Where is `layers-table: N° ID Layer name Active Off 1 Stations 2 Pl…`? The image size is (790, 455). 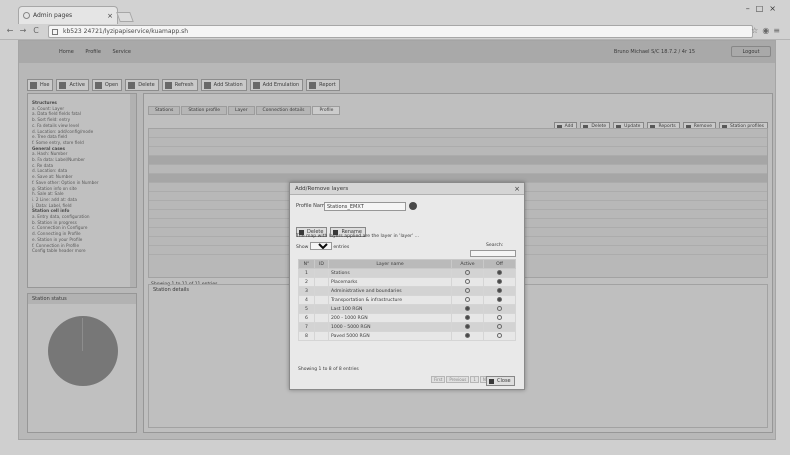 layers-table: N° ID Layer name Active Off 1 Stations 2 Pl… is located at coordinates (407, 300).